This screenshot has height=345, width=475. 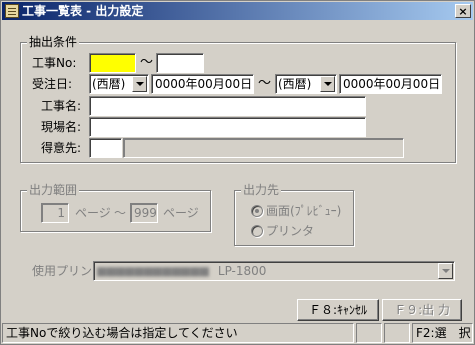 What do you see at coordinates (422, 310) in the screenshot?
I see `output-button: Ｆ９:出 力` at bounding box center [422, 310].